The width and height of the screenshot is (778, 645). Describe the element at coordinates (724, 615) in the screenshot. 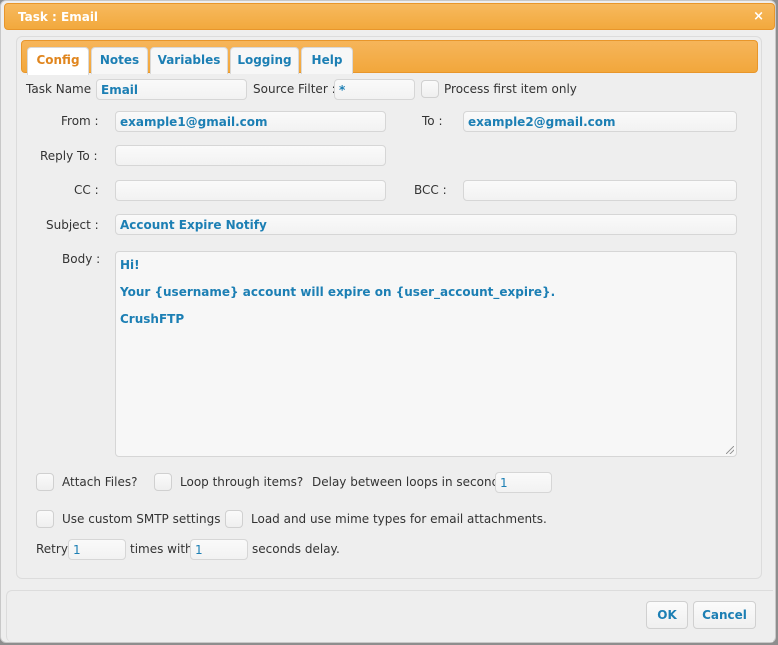

I see `cancel-button: Cancel` at that location.